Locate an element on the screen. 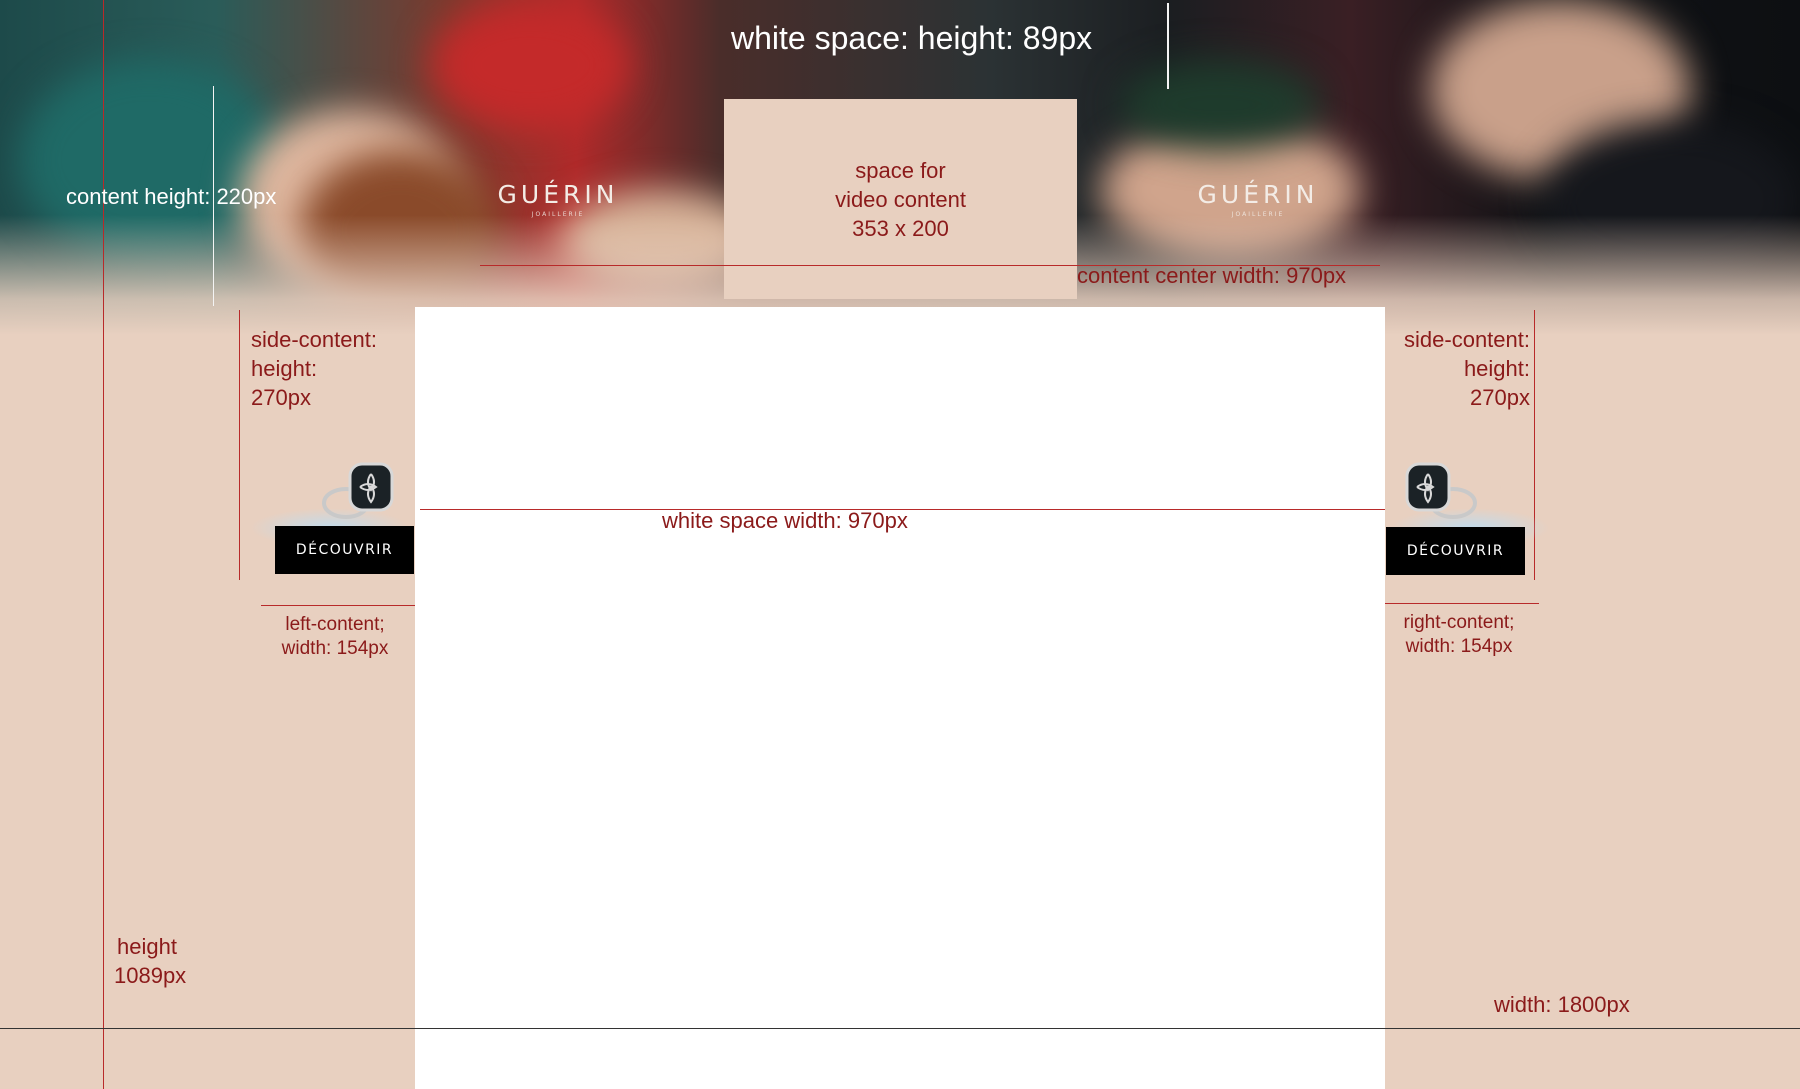 The image size is (1800, 1089). annotation-left-content-line-2: width: 154px is located at coordinates (335, 648).